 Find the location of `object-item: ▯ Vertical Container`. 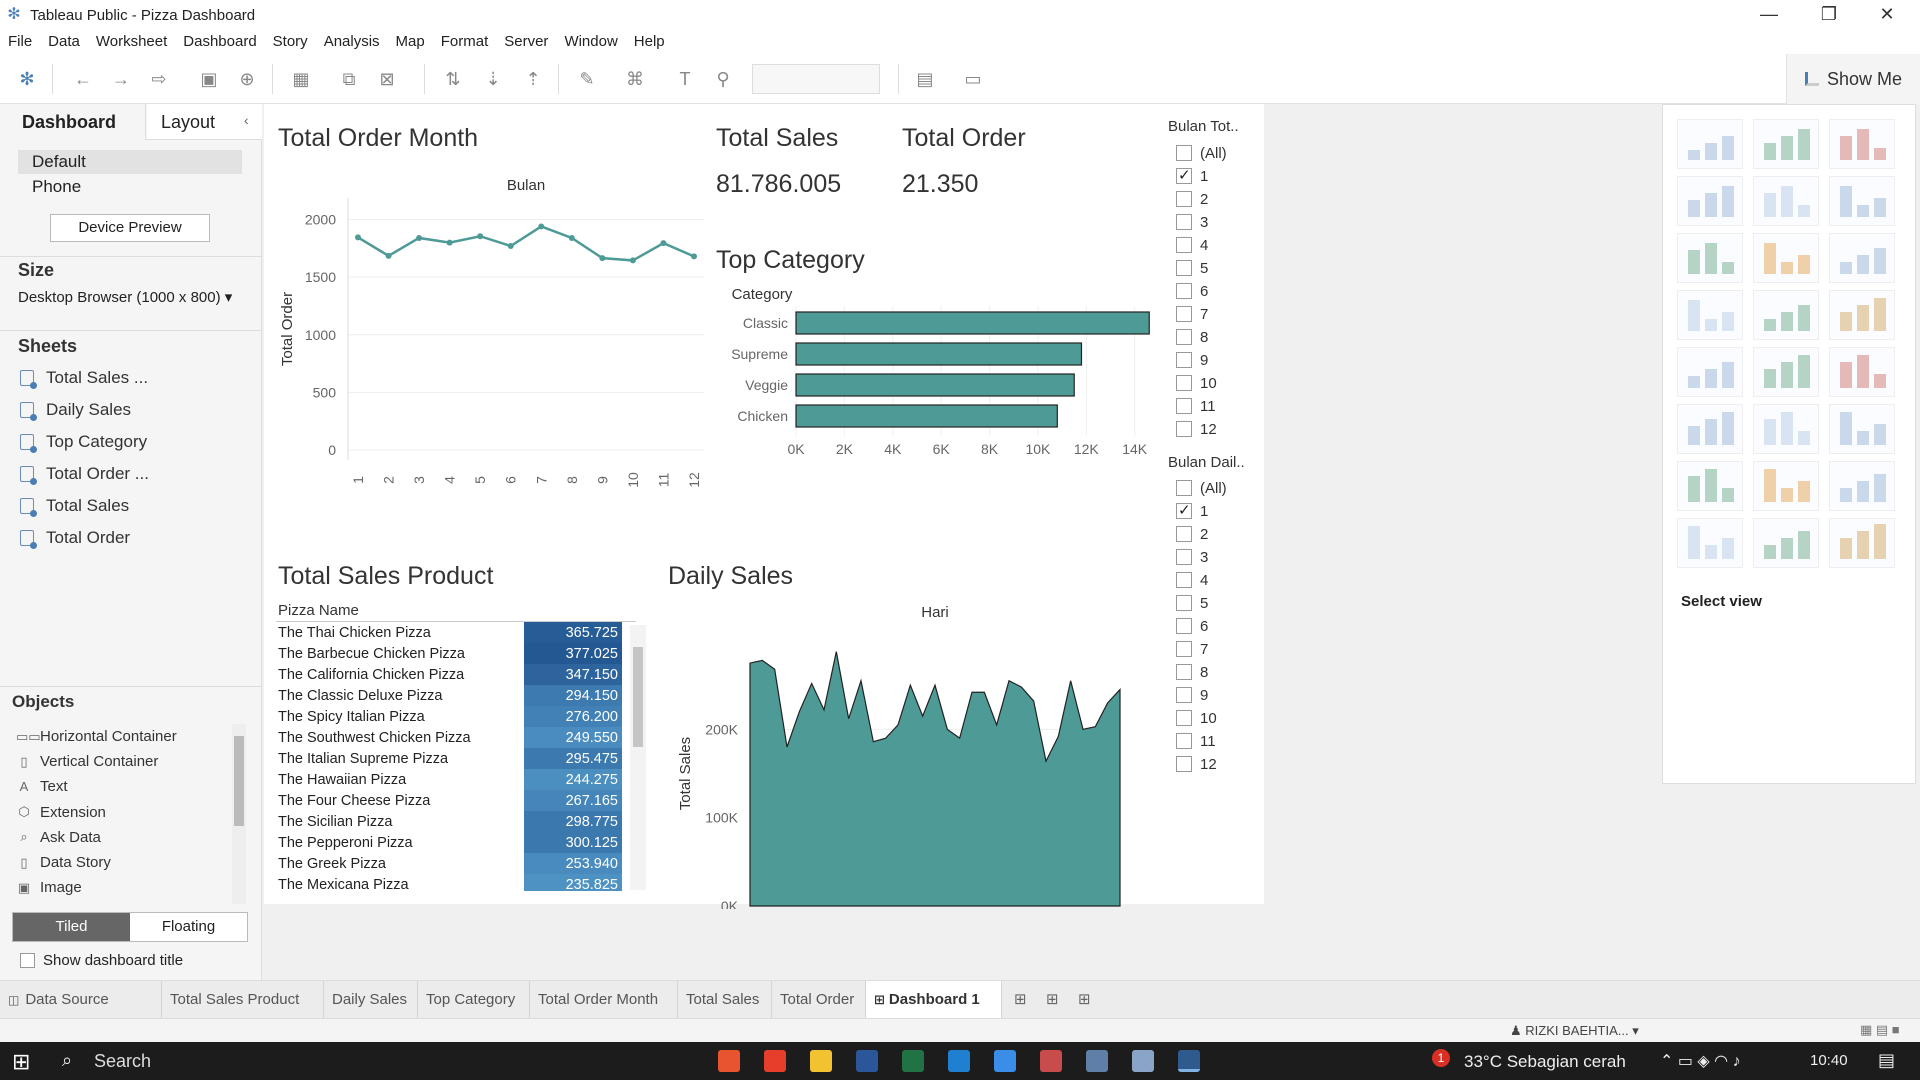

object-item: ▯ Vertical Container is located at coordinates (87, 761).